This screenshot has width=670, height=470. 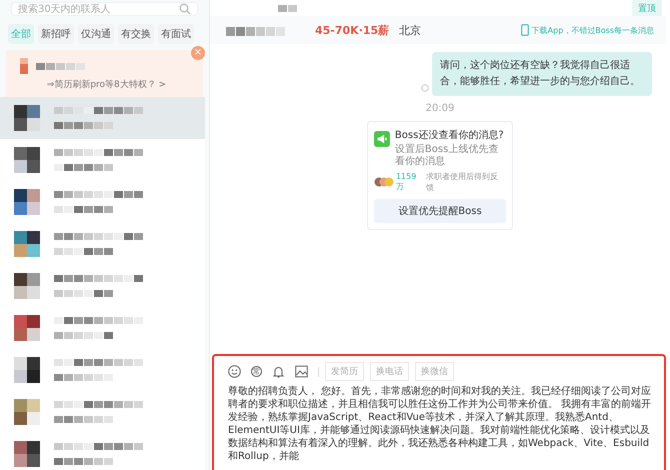 What do you see at coordinates (234, 371) in the screenshot?
I see `smiley-icon` at bounding box center [234, 371].